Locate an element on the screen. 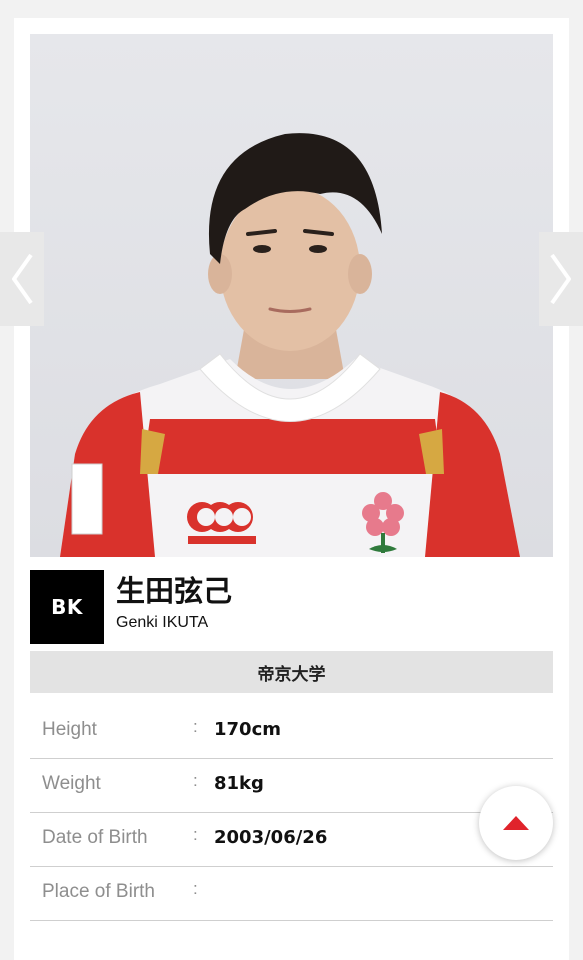 This screenshot has height=960, width=583. triangle-up-icon is located at coordinates (516, 823).